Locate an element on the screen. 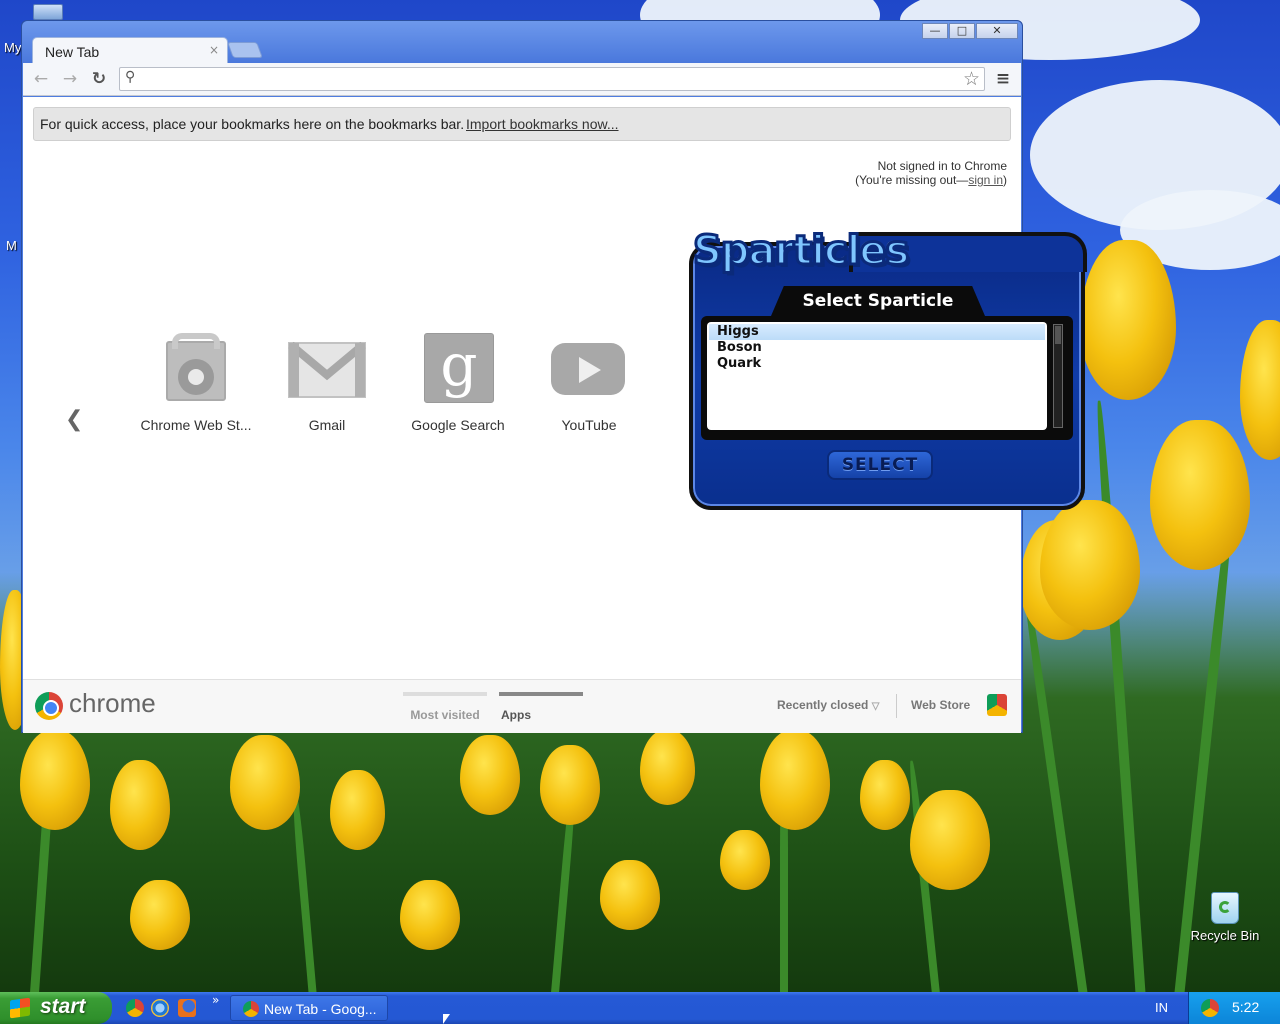  tab-new-tab: New Tab × is located at coordinates (130, 51).